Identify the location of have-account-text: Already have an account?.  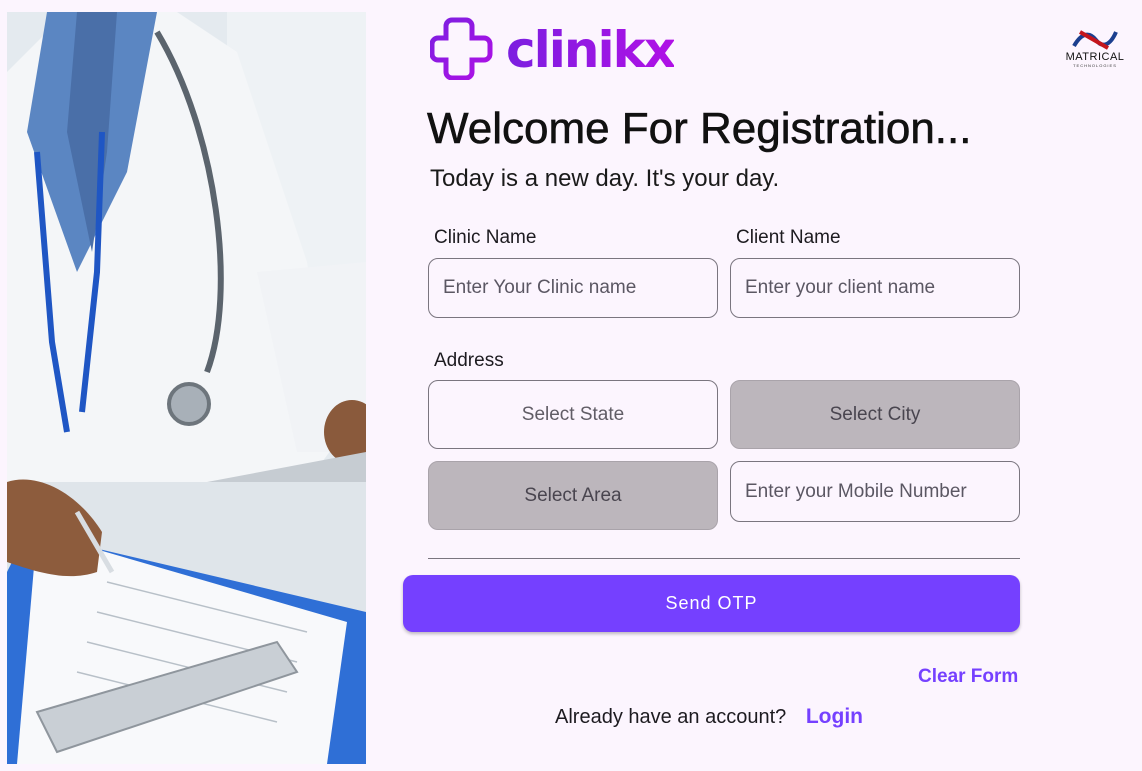
(671, 717).